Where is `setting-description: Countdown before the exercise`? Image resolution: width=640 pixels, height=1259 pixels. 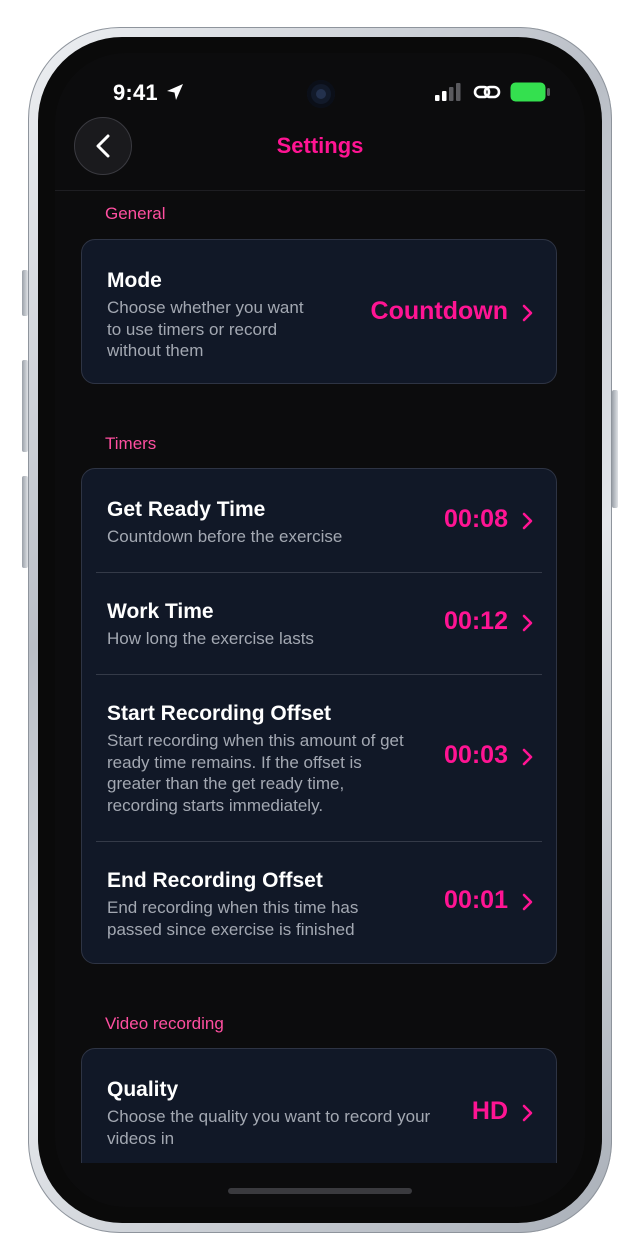 setting-description: Countdown before the exercise is located at coordinates (225, 536).